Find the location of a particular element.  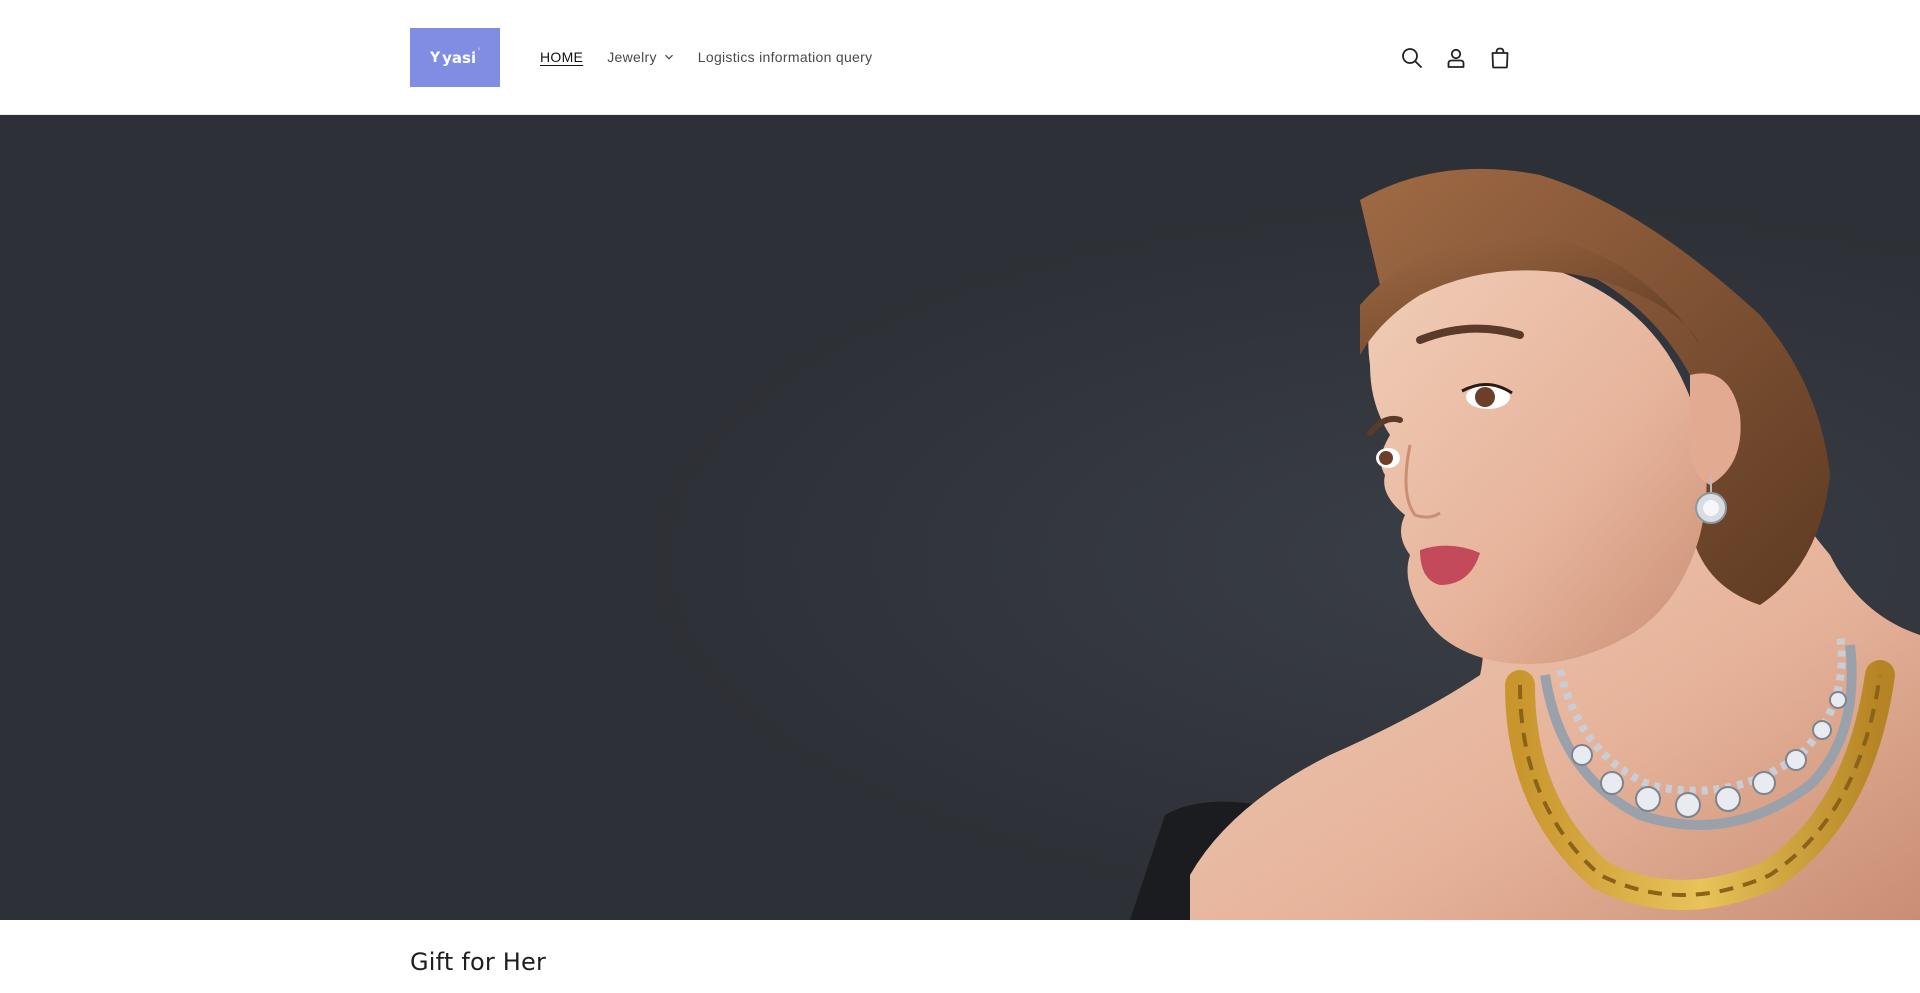

nav-logistics: Logistics information query is located at coordinates (785, 57).